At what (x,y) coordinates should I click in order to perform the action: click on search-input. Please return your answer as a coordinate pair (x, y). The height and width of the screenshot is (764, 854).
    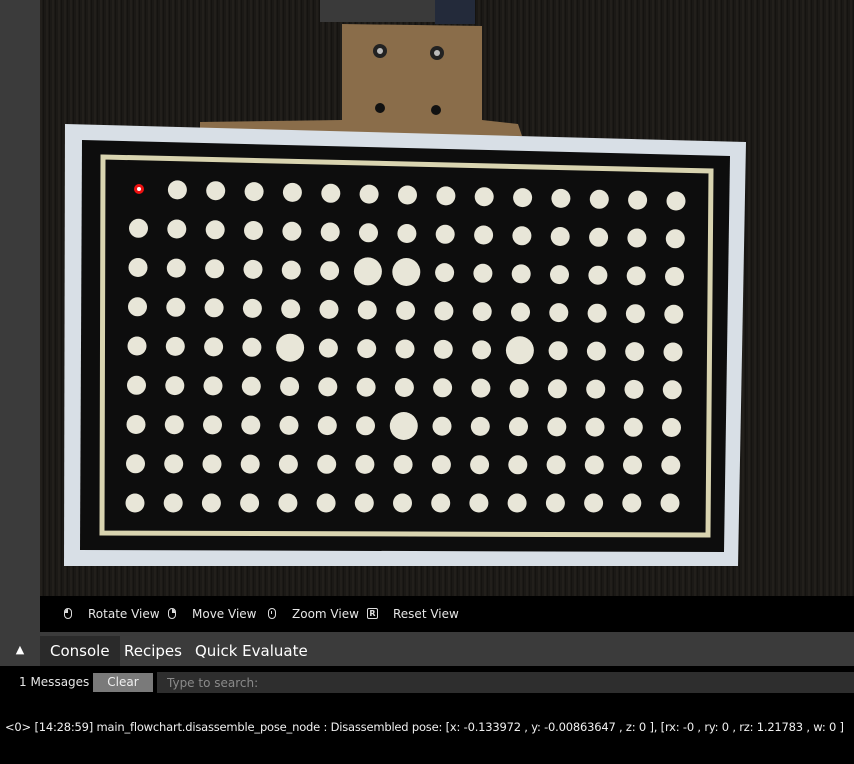
    Looking at the image, I should click on (505, 682).